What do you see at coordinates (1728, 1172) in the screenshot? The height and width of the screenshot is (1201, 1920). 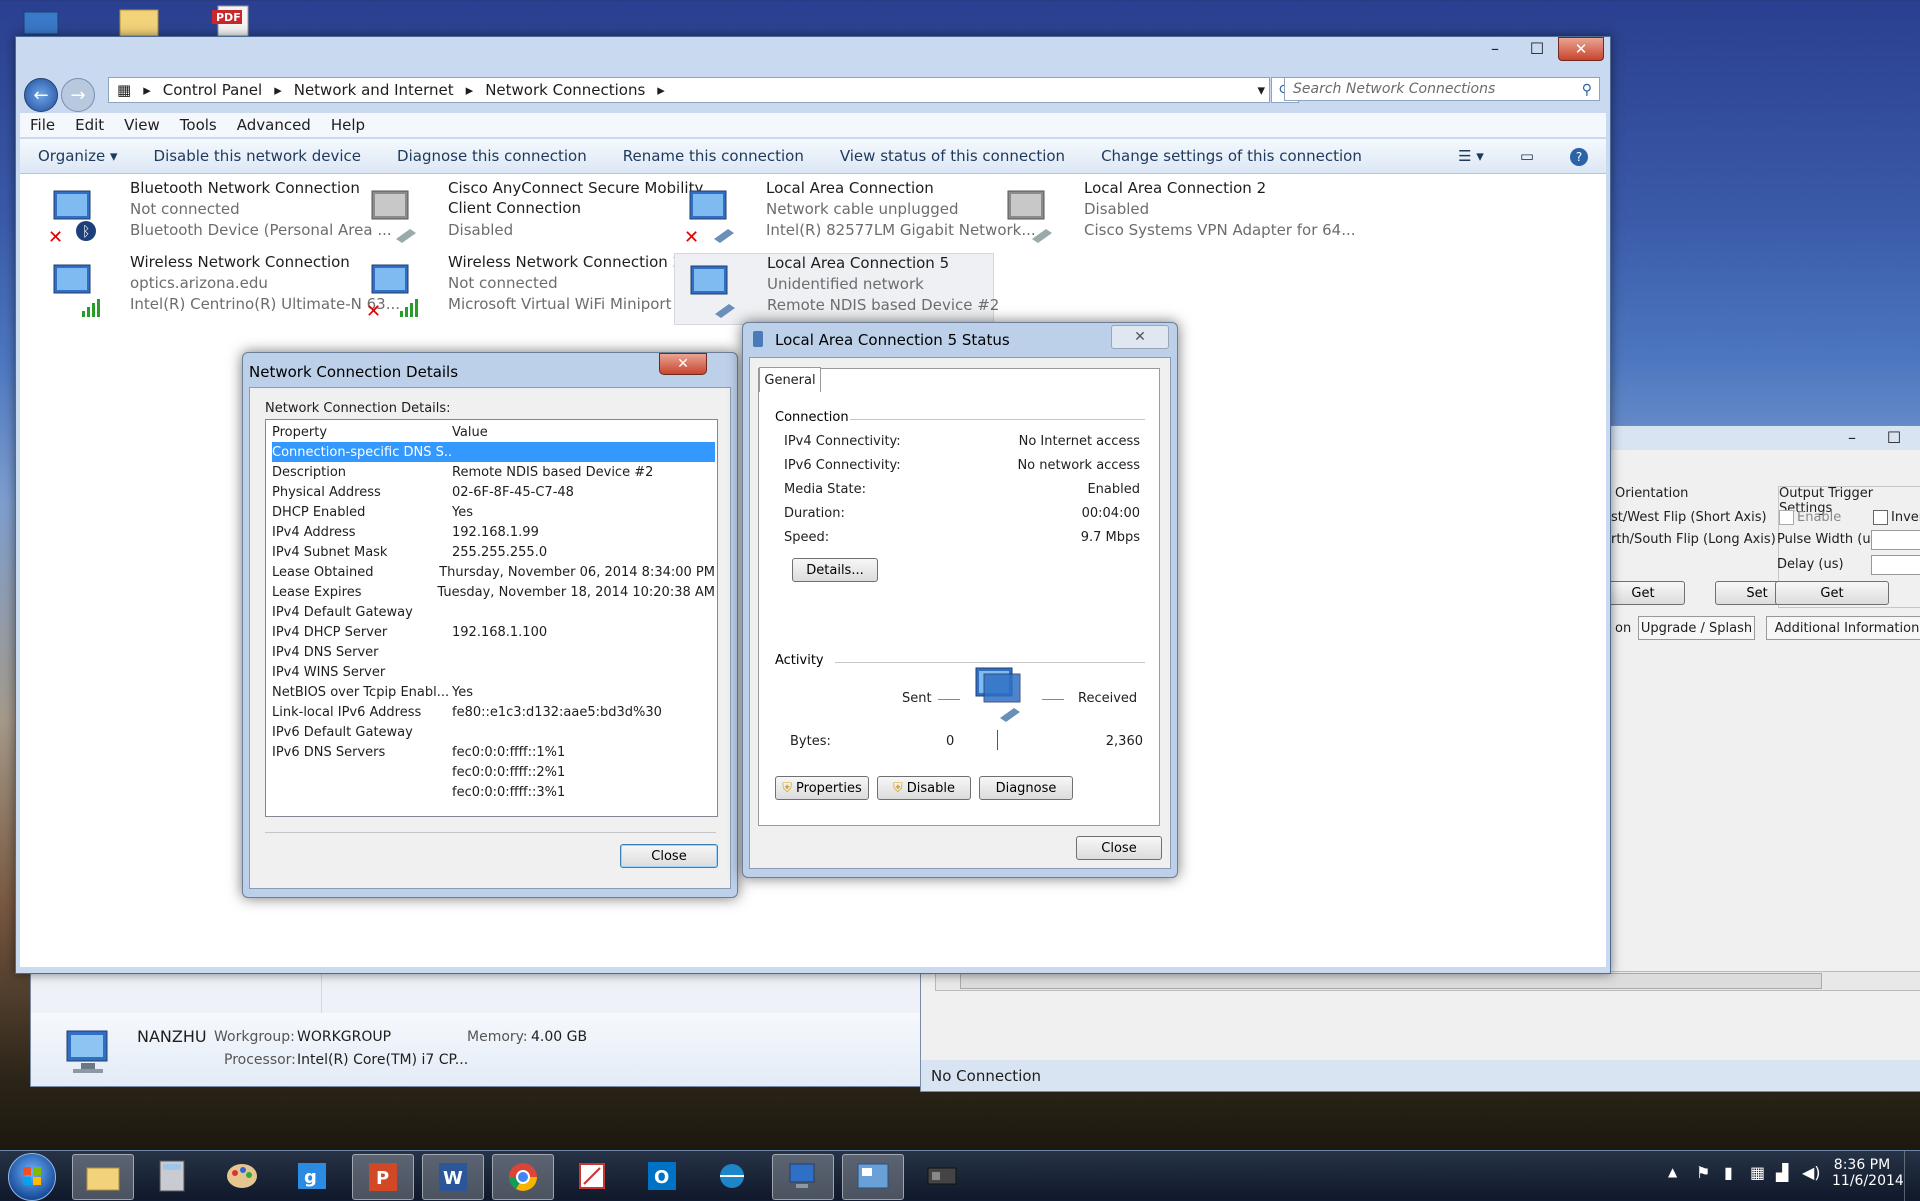 I see `battery-icon: ▮` at bounding box center [1728, 1172].